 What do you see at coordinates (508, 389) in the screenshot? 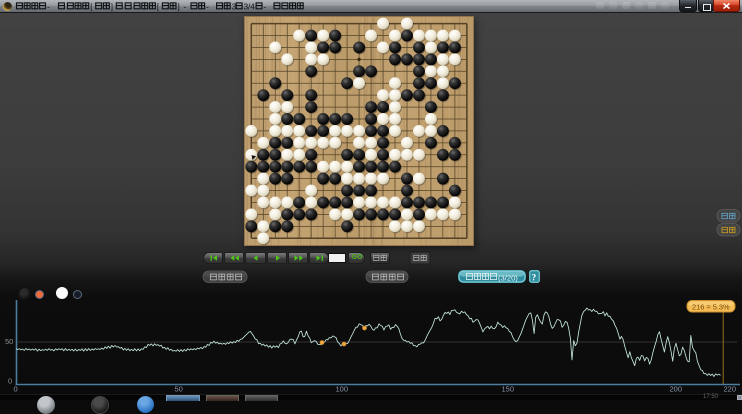
I see `svg-text: 150` at bounding box center [508, 389].